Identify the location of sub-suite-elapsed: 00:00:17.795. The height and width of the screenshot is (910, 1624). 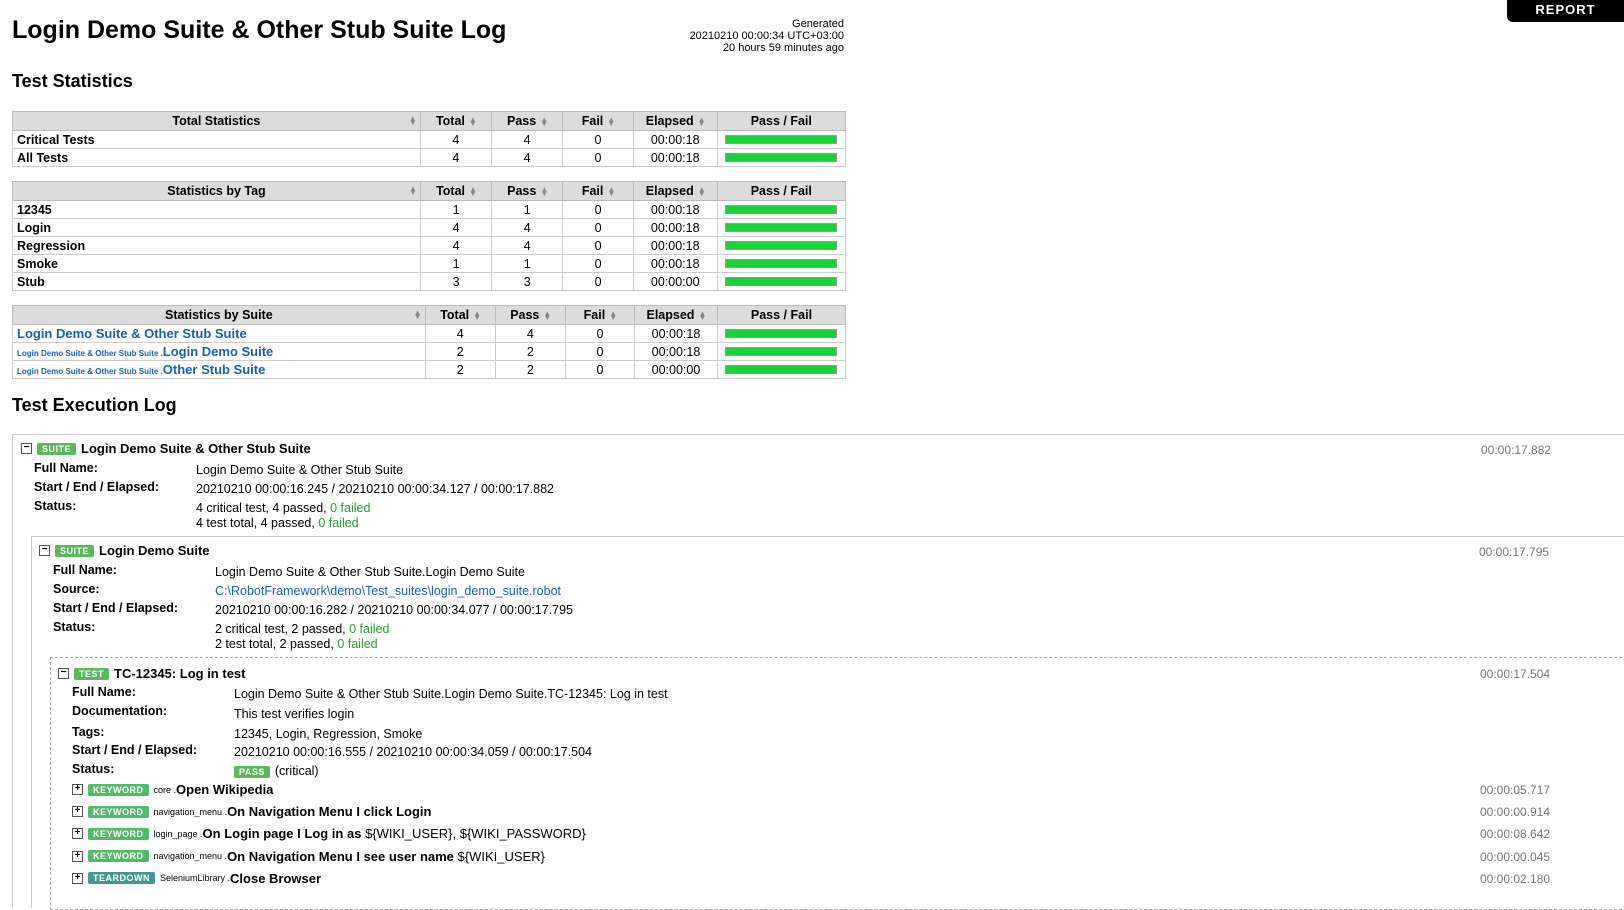
(1514, 552).